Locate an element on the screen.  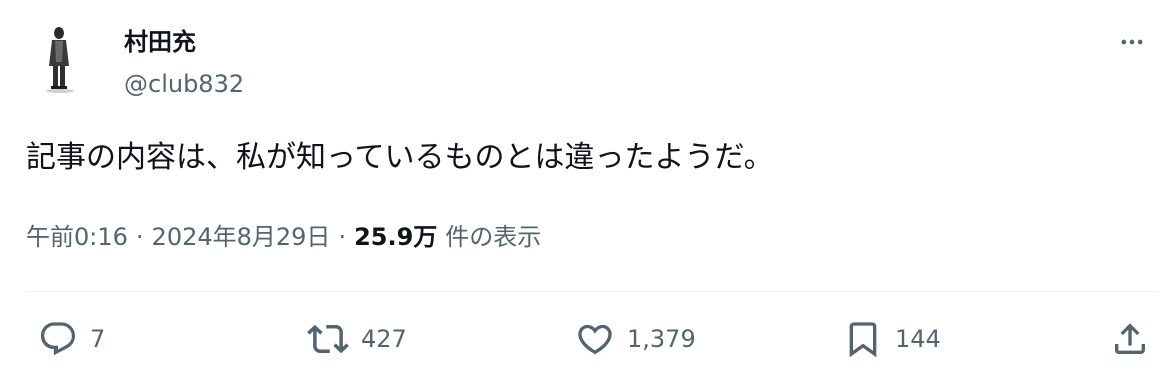
share-icon is located at coordinates (1130, 338).